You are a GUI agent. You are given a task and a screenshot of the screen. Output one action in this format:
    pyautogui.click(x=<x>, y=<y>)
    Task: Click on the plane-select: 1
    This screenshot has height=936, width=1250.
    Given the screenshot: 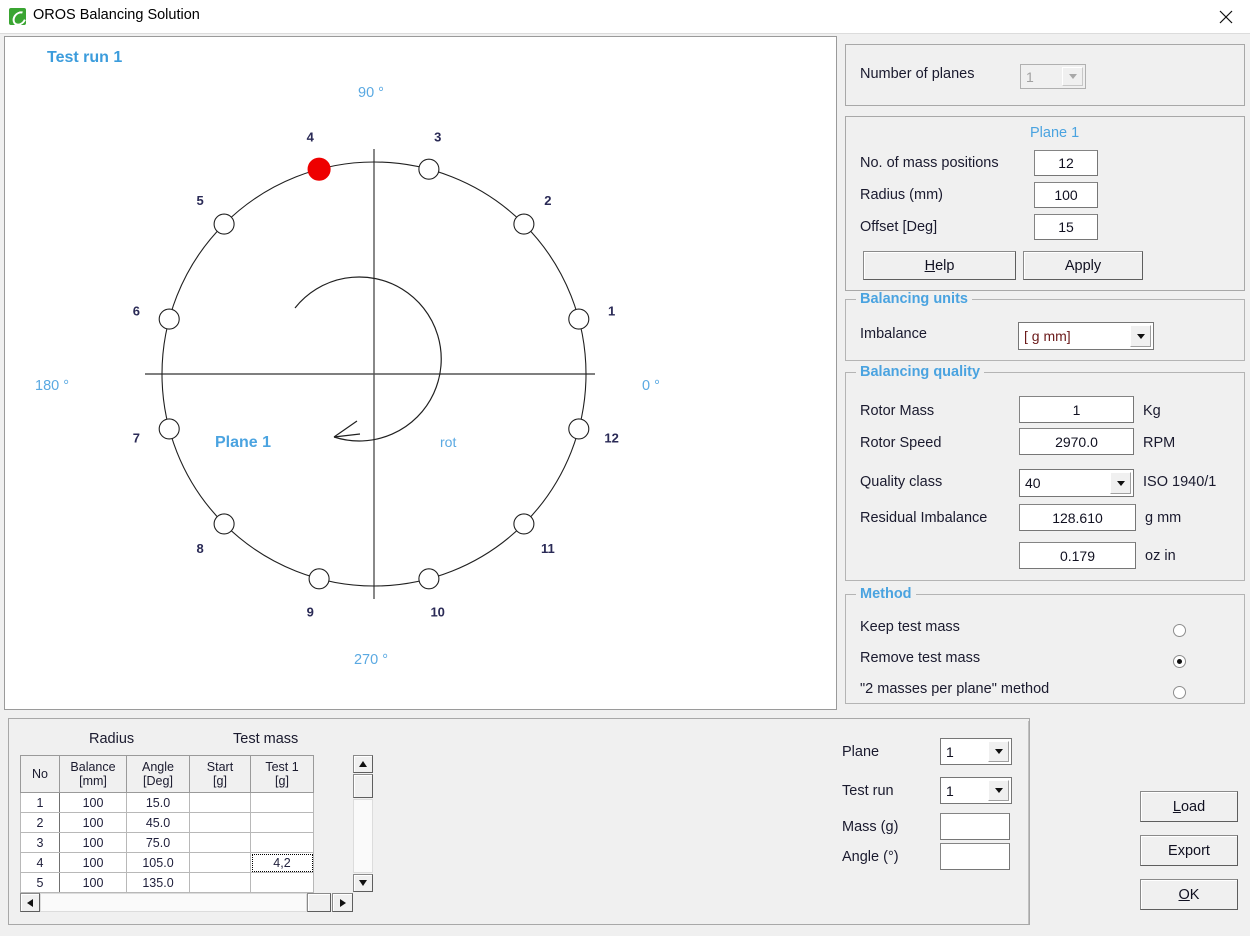 What is the action you would take?
    pyautogui.click(x=976, y=751)
    